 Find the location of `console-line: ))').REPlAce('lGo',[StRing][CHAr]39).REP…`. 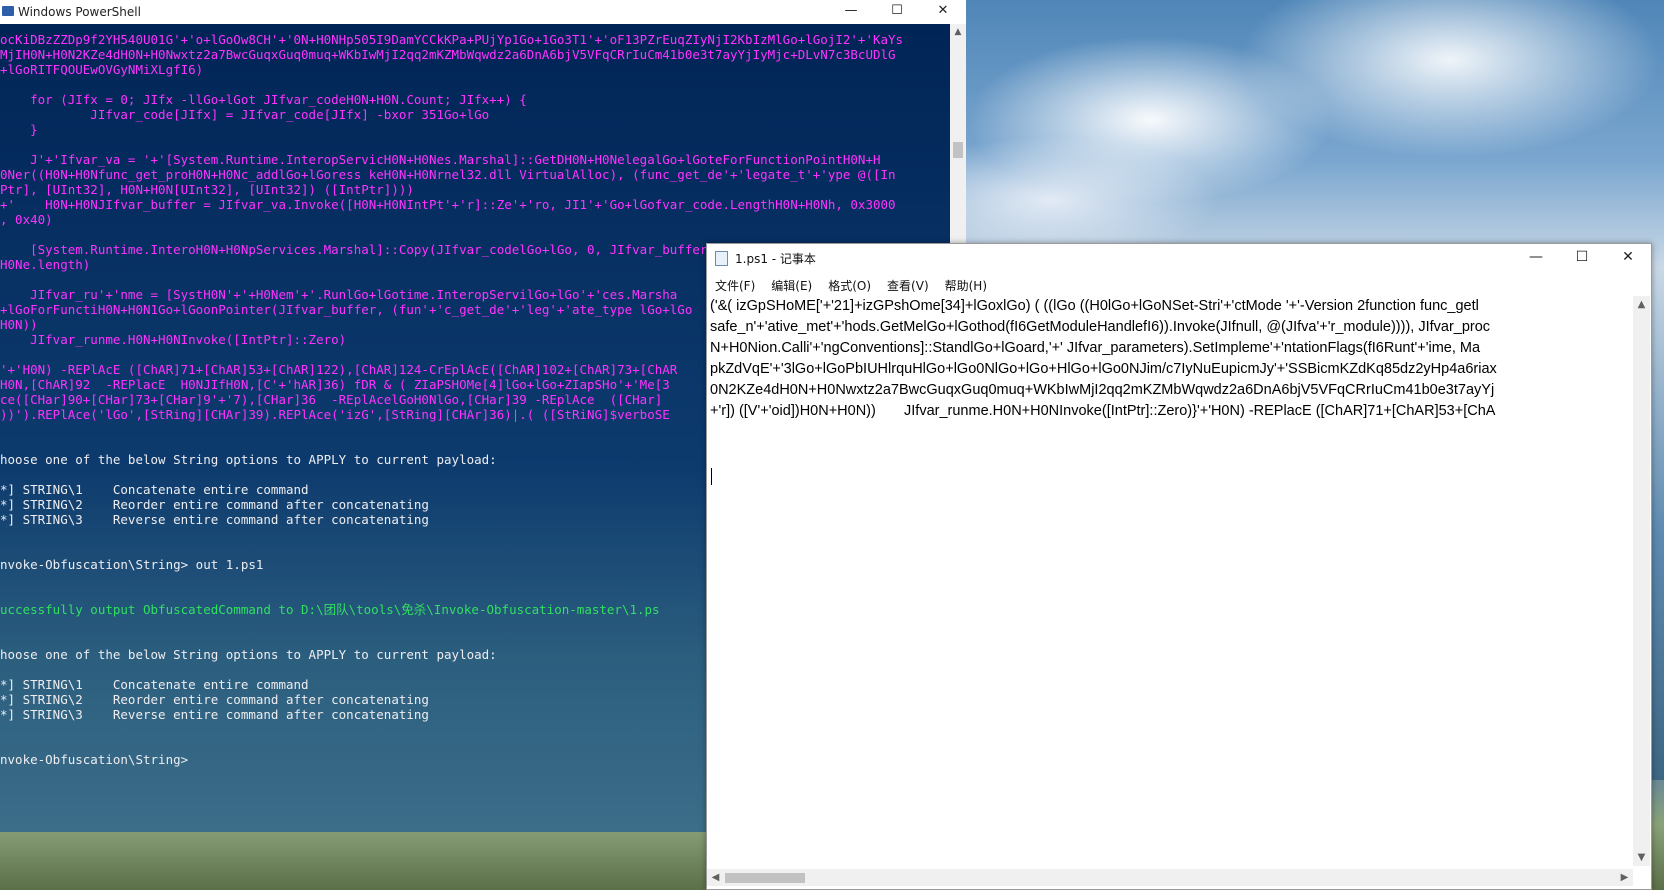

console-line: ))').REPlAce('lGo',[StRing][CHAr]39).REP… is located at coordinates (335, 414).